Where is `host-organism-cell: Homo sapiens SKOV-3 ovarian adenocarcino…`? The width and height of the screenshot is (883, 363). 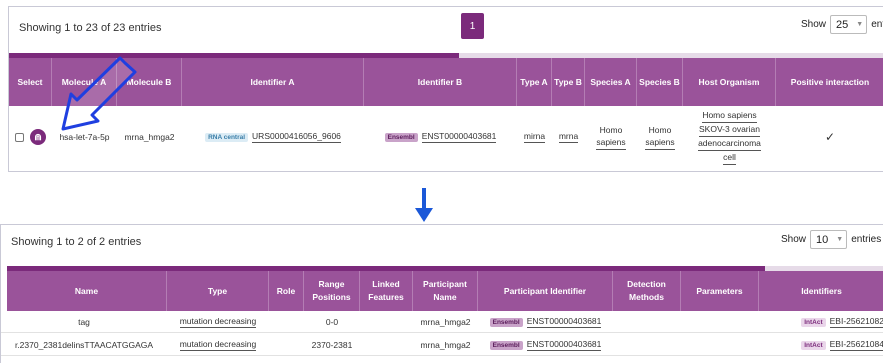 host-organism-cell: Homo sapiens SKOV-3 ovarian adenocarcino… is located at coordinates (729, 137).